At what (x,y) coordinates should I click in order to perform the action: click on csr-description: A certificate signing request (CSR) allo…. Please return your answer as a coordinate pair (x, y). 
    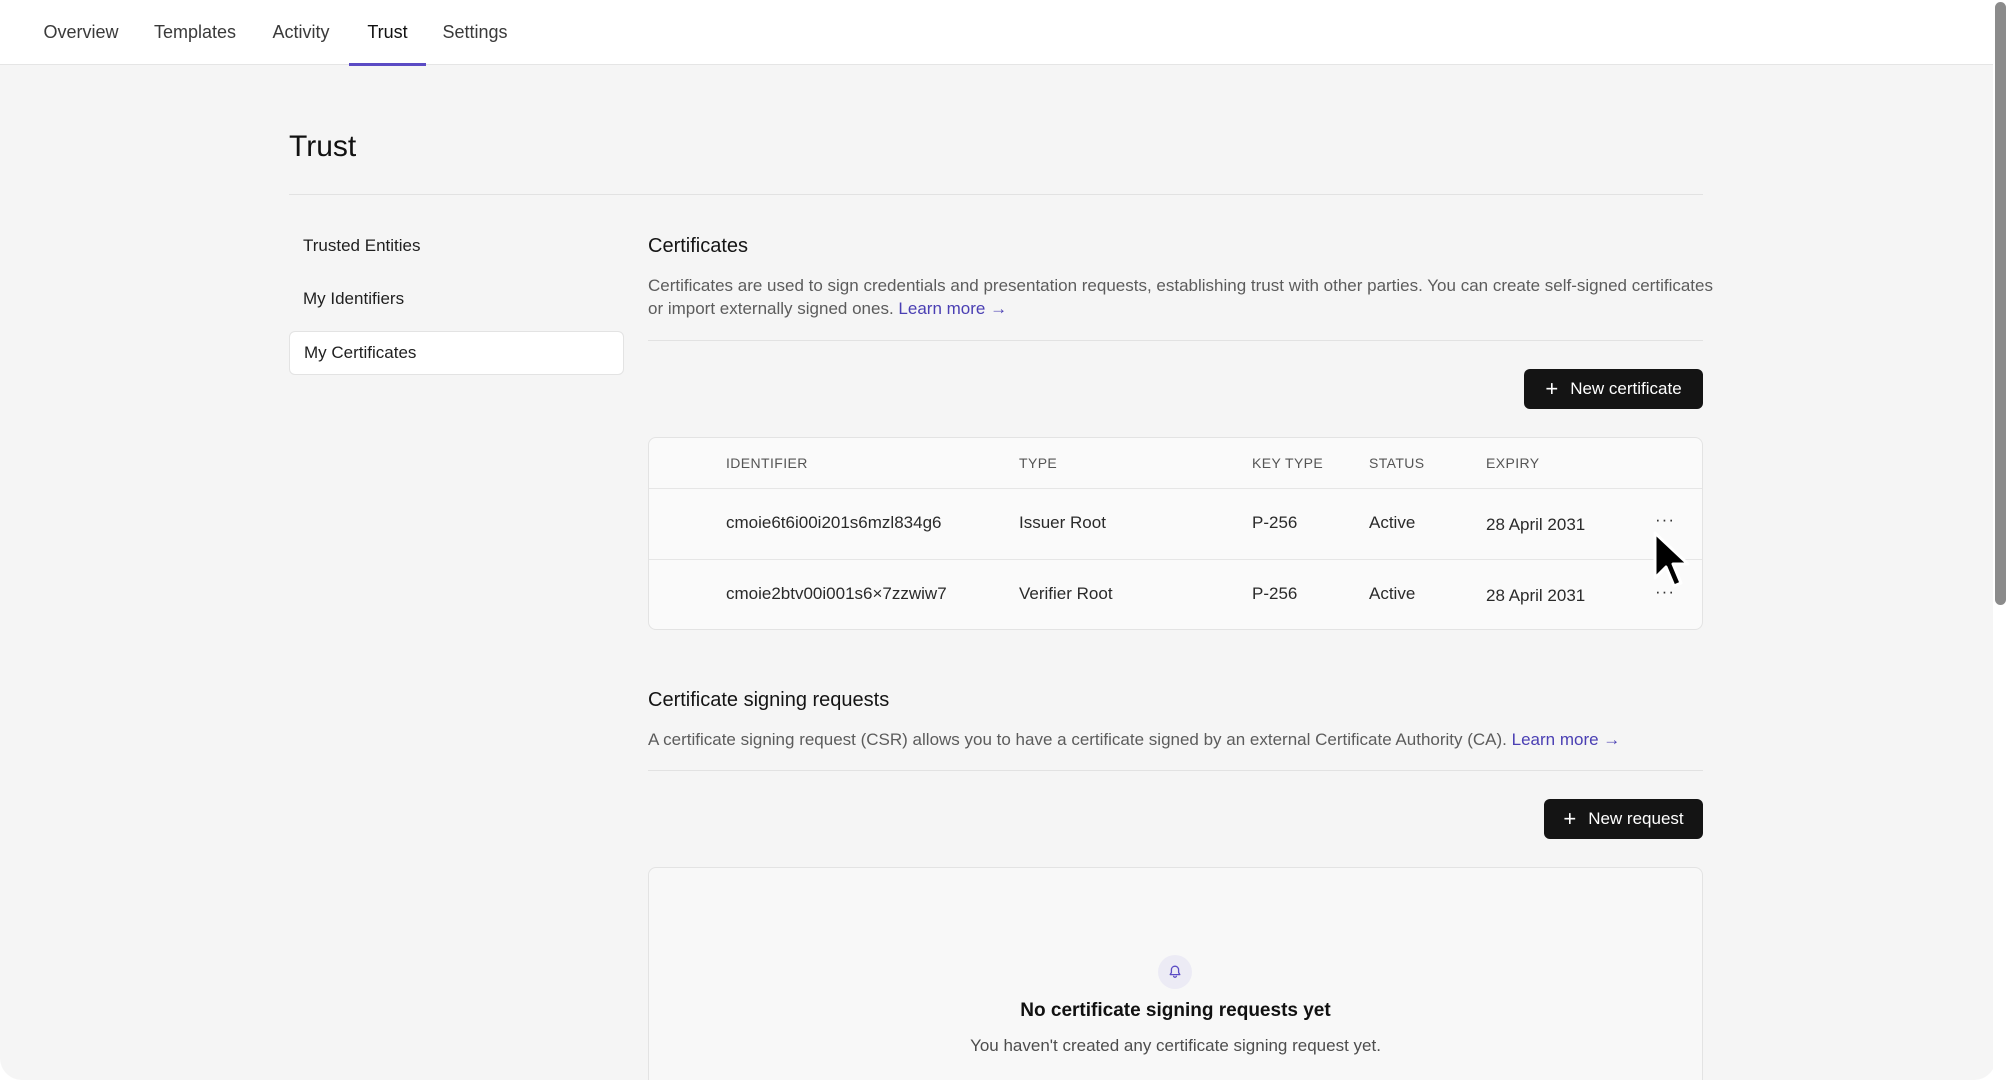
    Looking at the image, I should click on (1188, 739).